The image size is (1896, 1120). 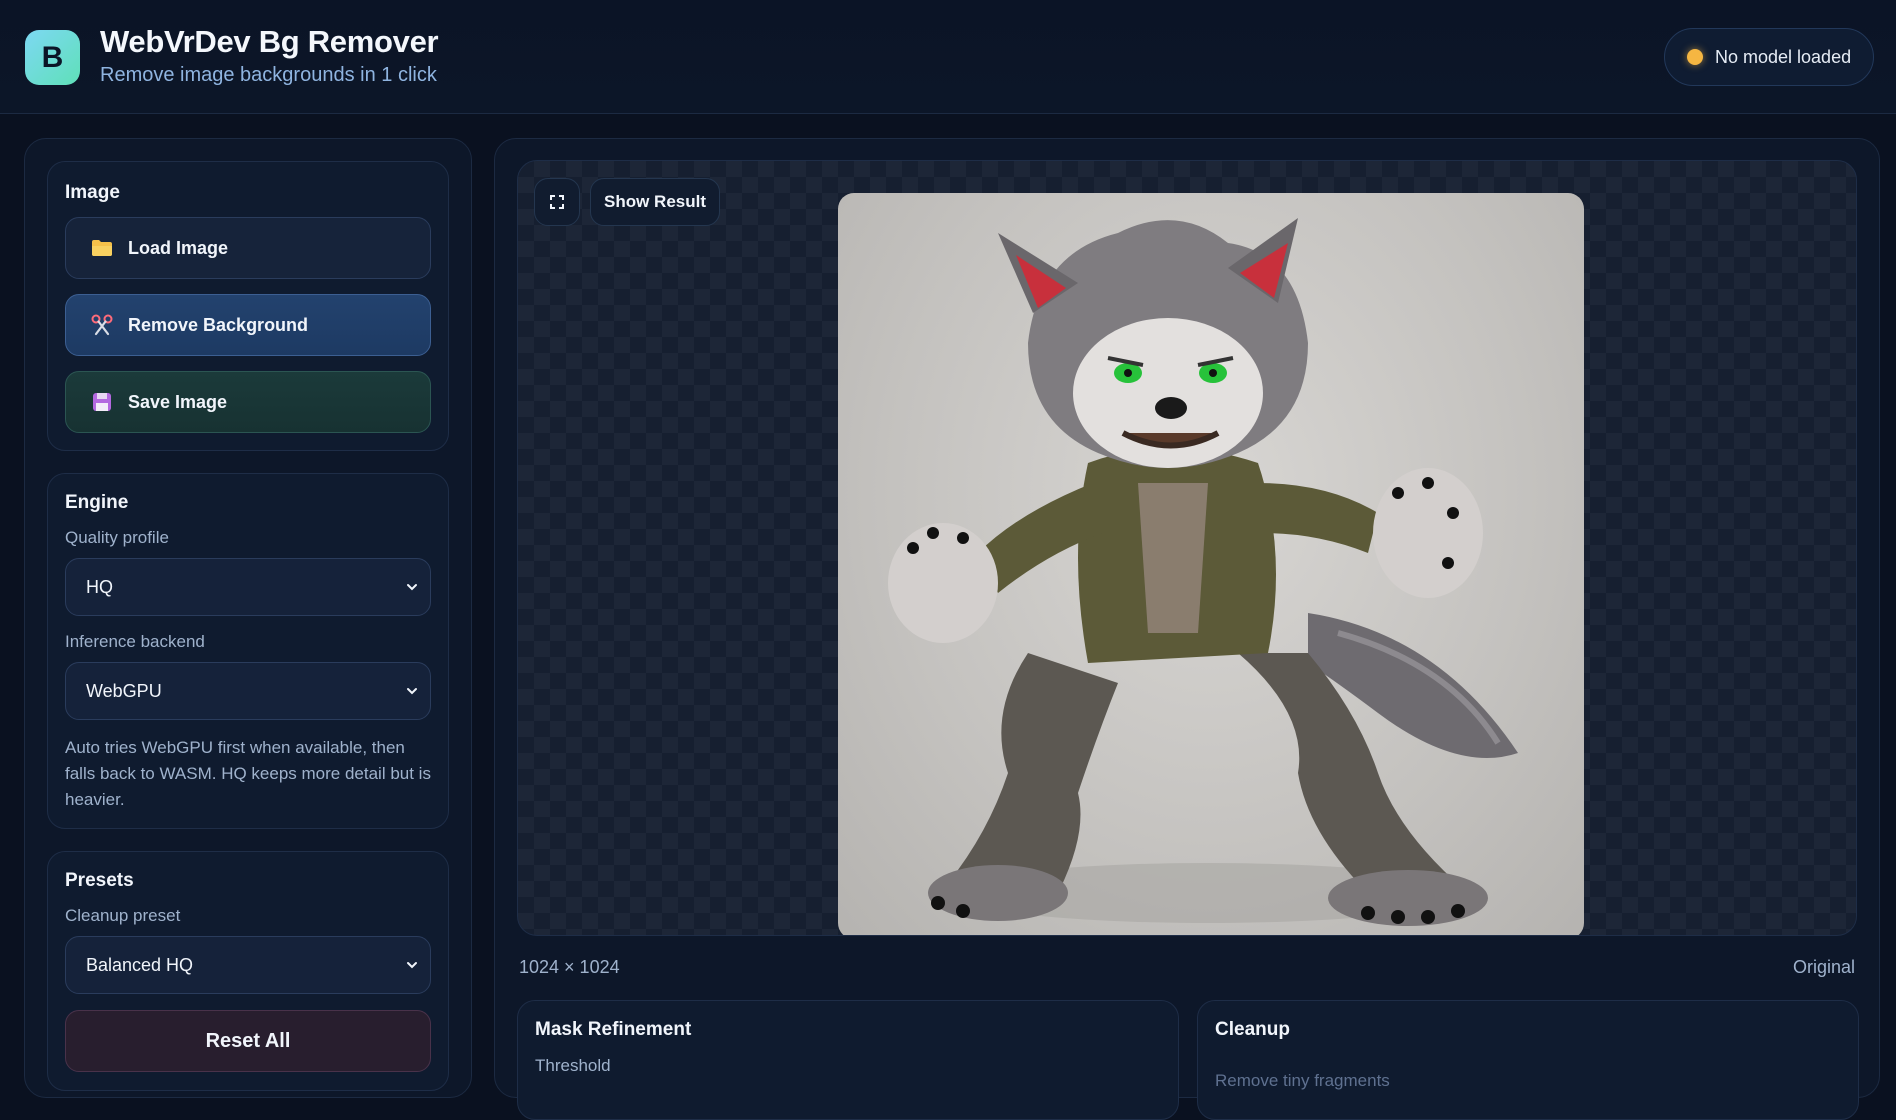 I want to click on cleanup-title: Cleanup, so click(x=1252, y=1029).